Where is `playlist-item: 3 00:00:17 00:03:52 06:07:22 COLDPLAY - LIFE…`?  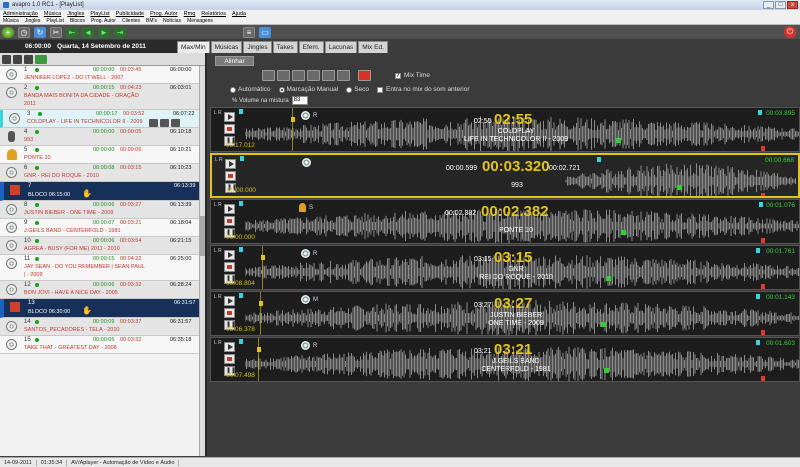
playlist-item: 3 00:00:17 00:03:52 06:07:22 COLDPLAY - LIFE… is located at coordinates (102, 119).